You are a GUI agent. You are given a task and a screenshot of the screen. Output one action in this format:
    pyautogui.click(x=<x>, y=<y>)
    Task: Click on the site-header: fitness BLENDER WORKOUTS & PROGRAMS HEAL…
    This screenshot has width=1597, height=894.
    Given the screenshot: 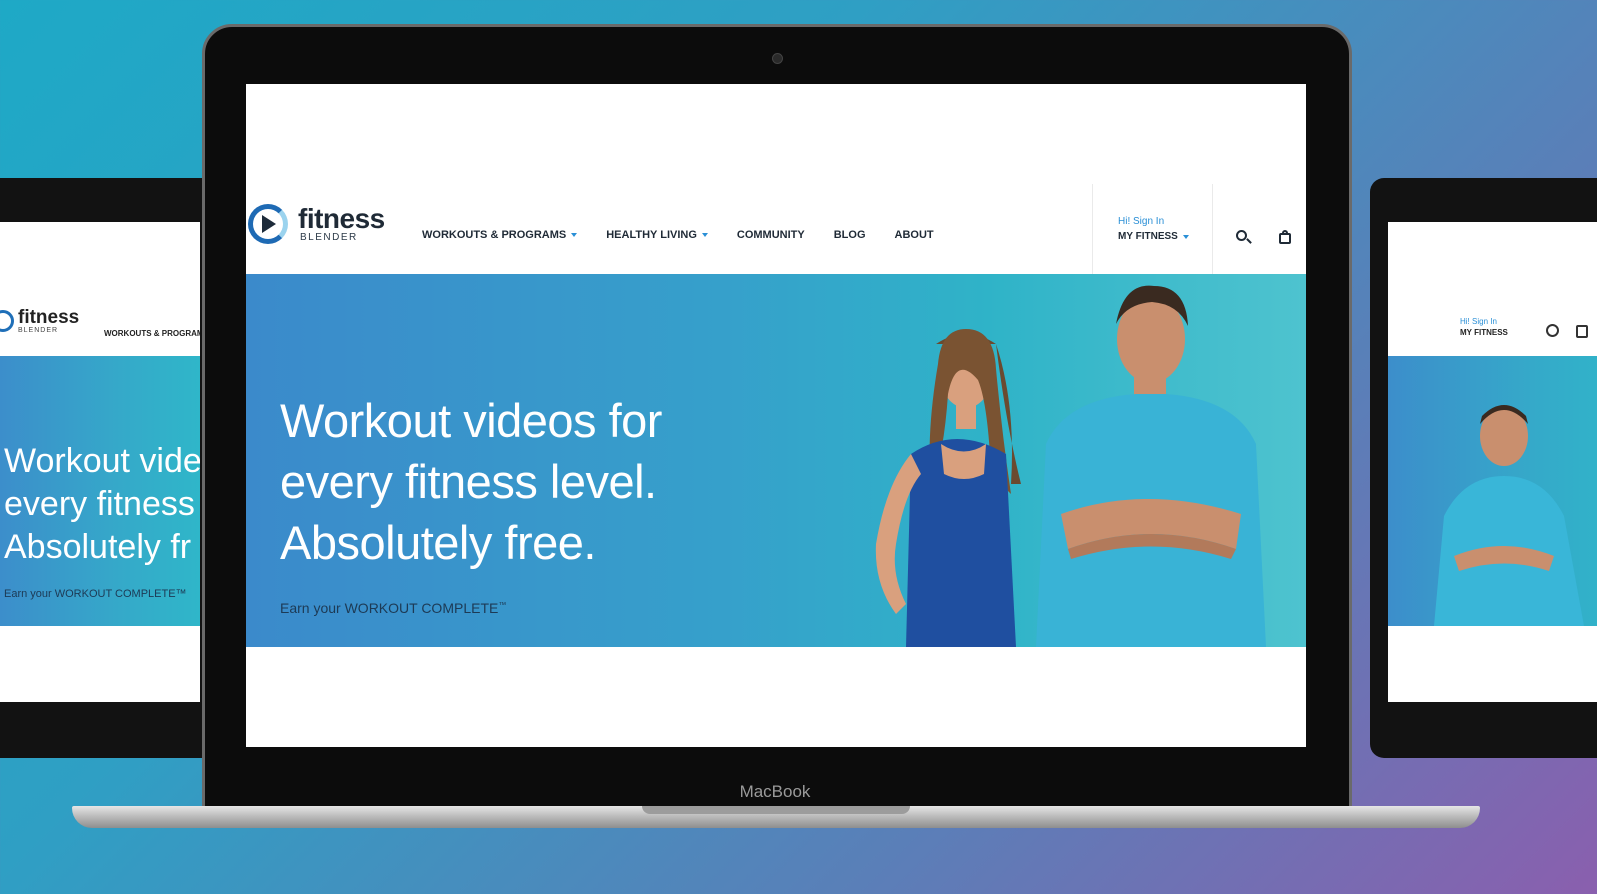 What is the action you would take?
    pyautogui.click(x=776, y=229)
    